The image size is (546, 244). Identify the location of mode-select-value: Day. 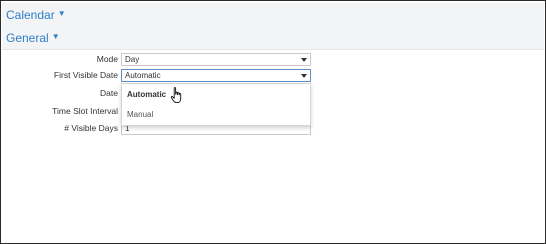
(132, 59).